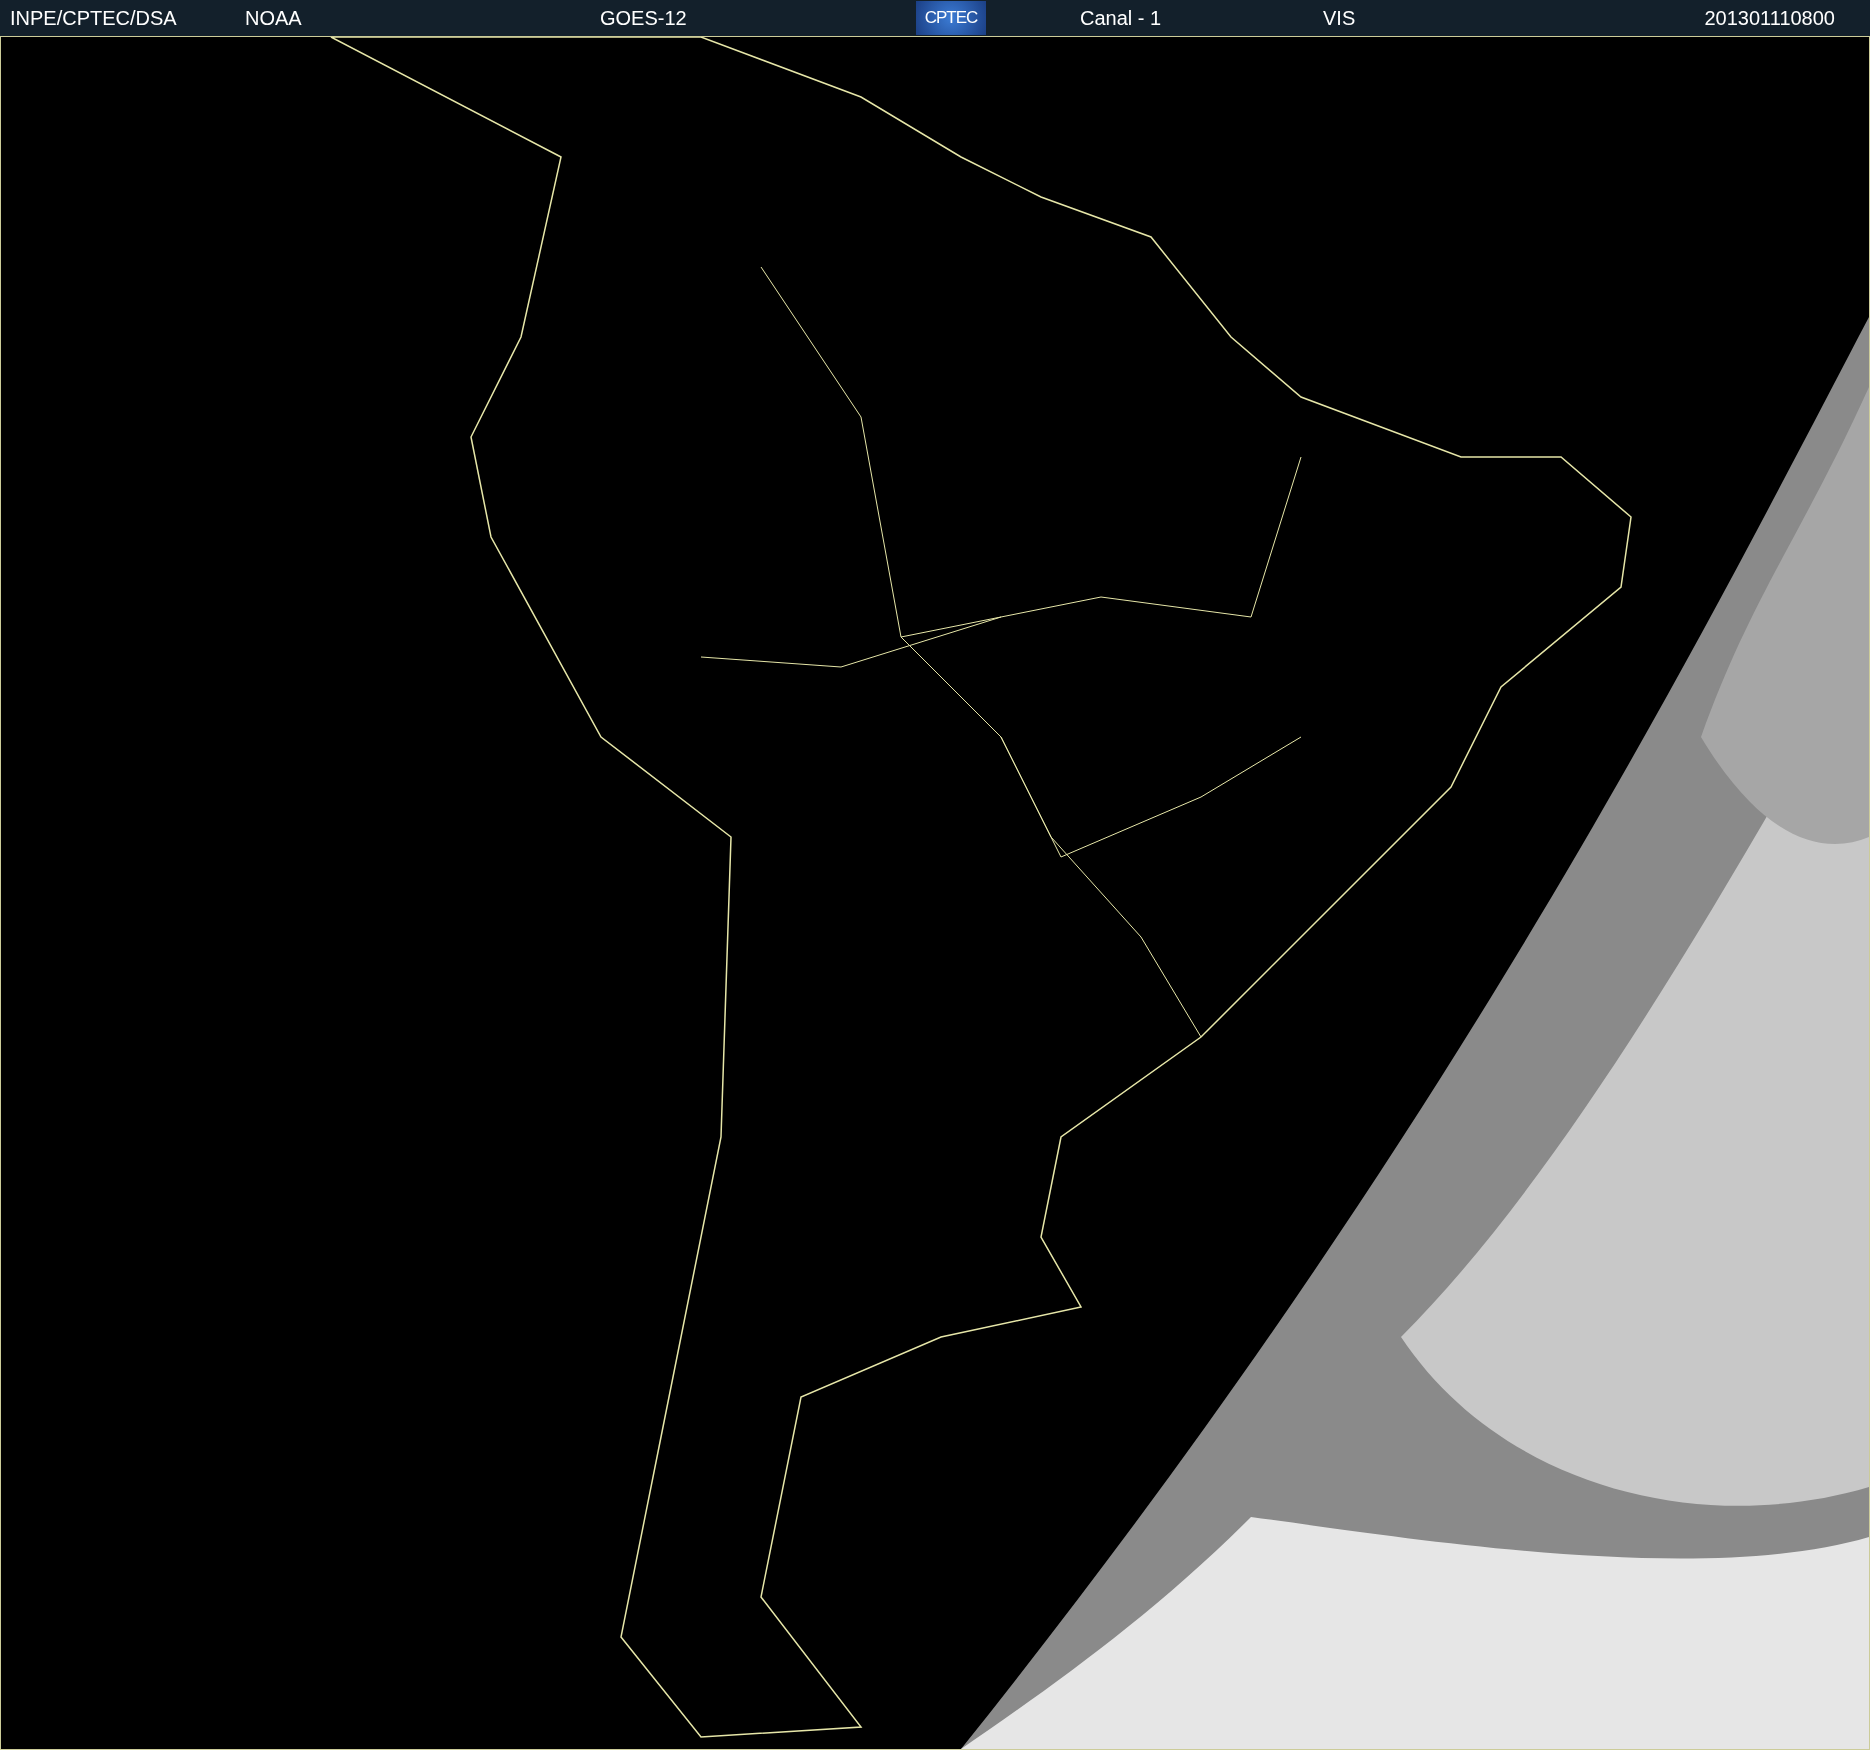 The width and height of the screenshot is (1870, 1750). Describe the element at coordinates (1121, 18) in the screenshot. I see `channel-label: Canal - 1` at that location.